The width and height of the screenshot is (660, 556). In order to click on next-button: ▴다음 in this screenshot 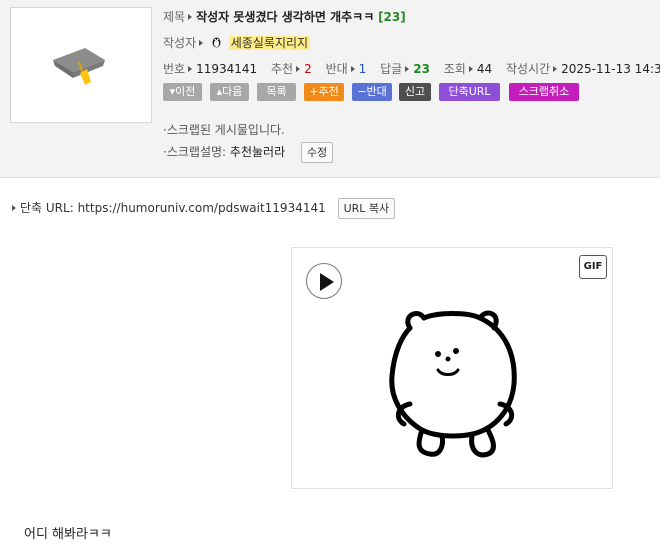, I will do `click(229, 92)`.